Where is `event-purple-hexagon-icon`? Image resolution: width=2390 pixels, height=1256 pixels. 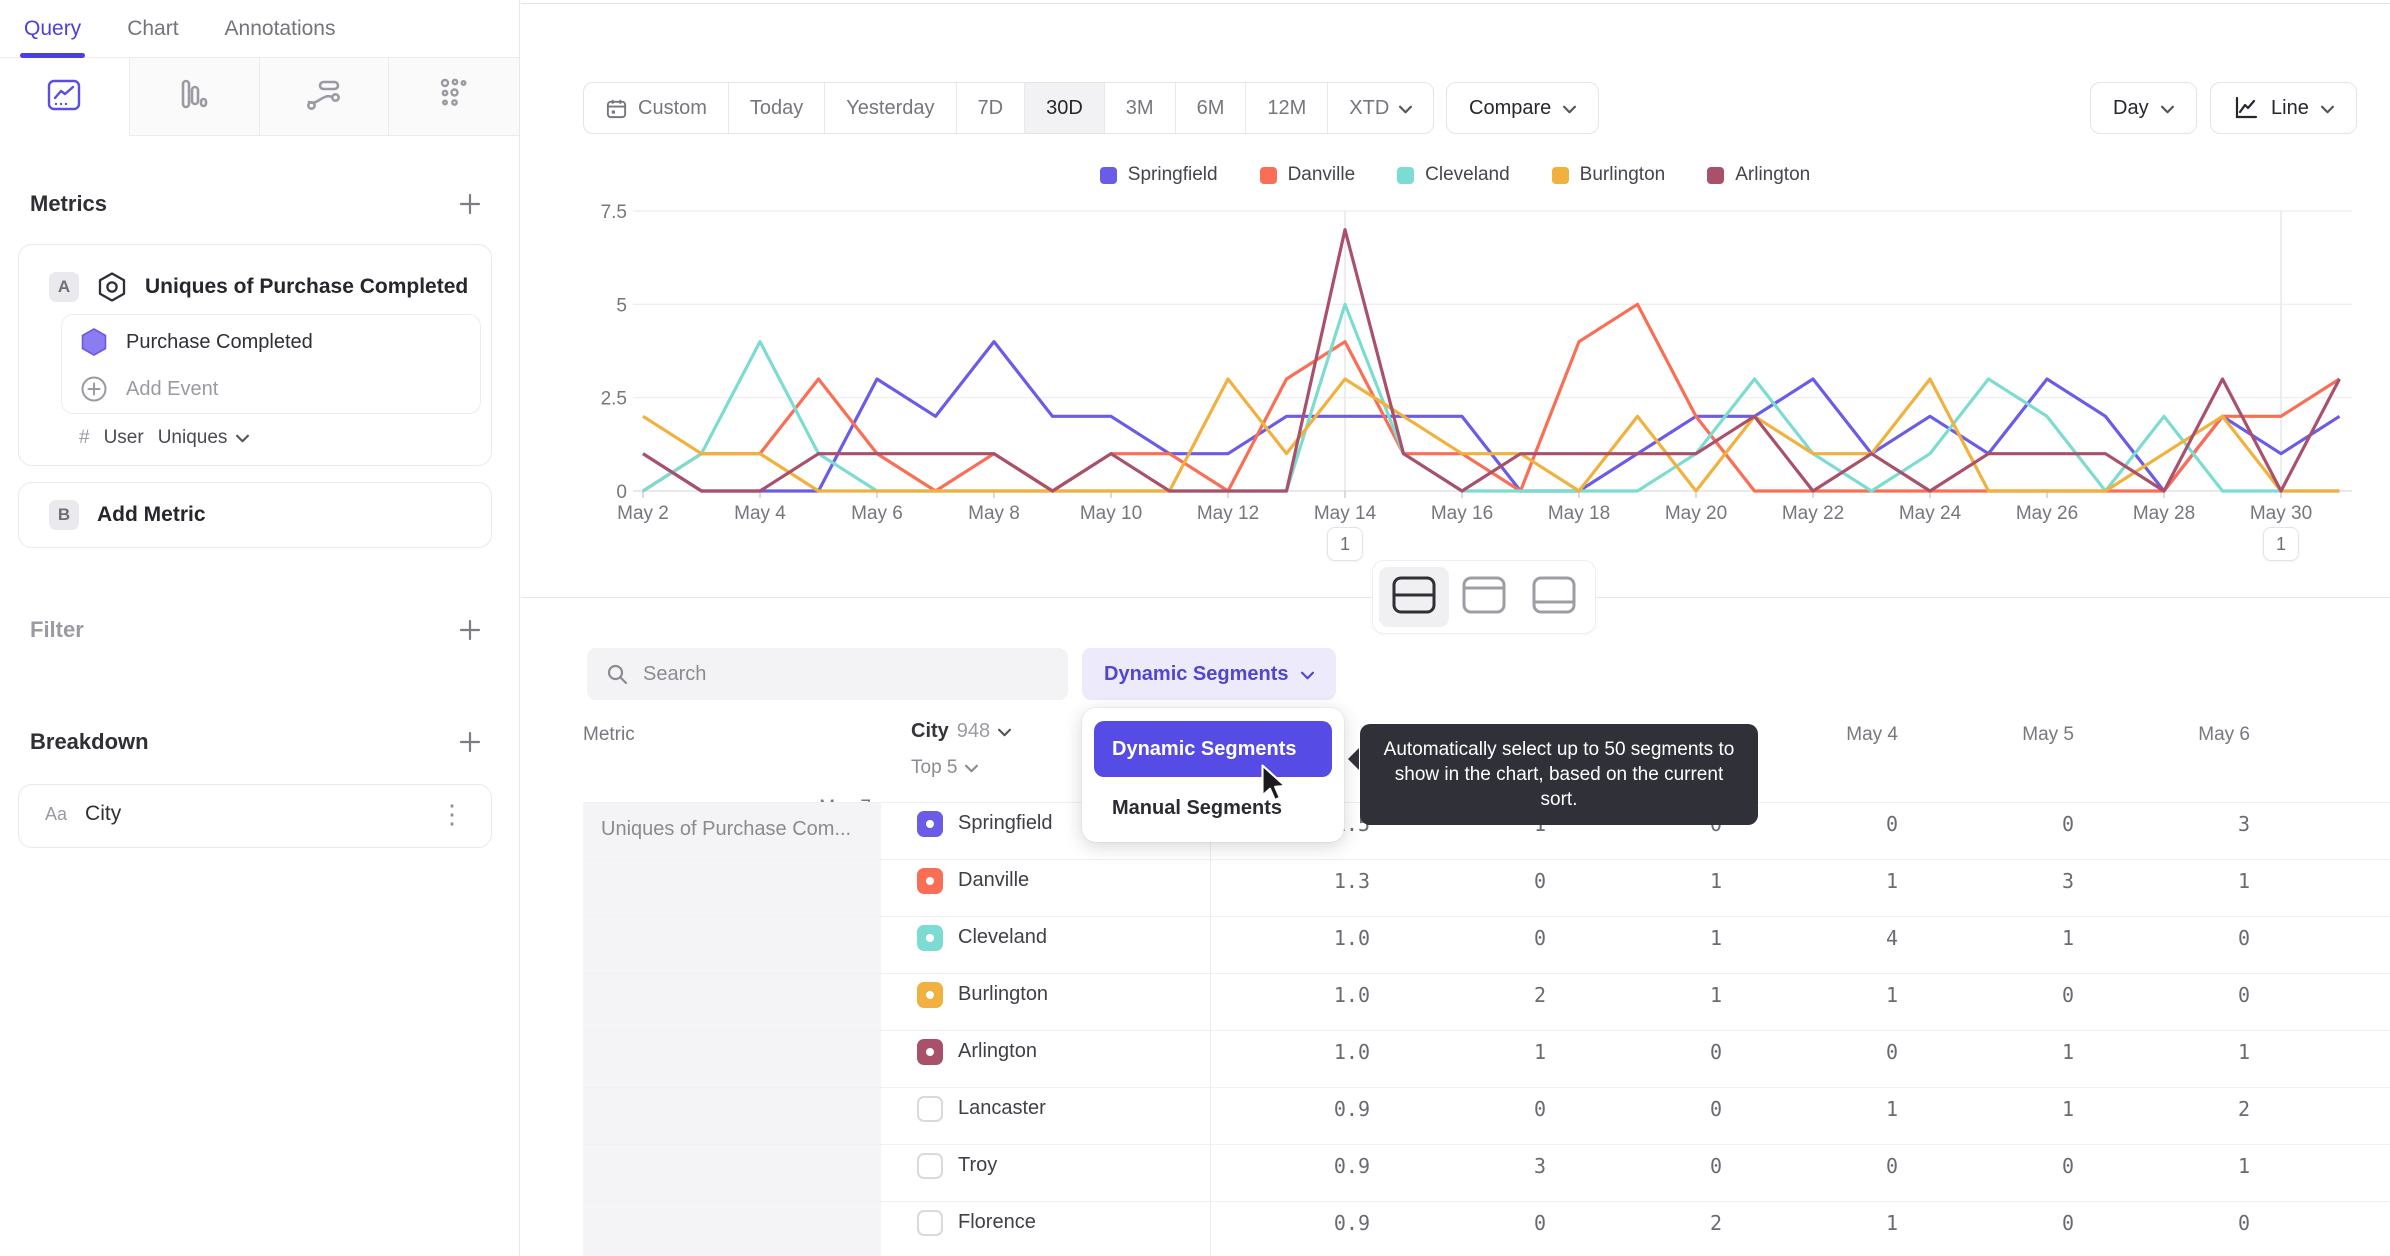 event-purple-hexagon-icon is located at coordinates (94, 342).